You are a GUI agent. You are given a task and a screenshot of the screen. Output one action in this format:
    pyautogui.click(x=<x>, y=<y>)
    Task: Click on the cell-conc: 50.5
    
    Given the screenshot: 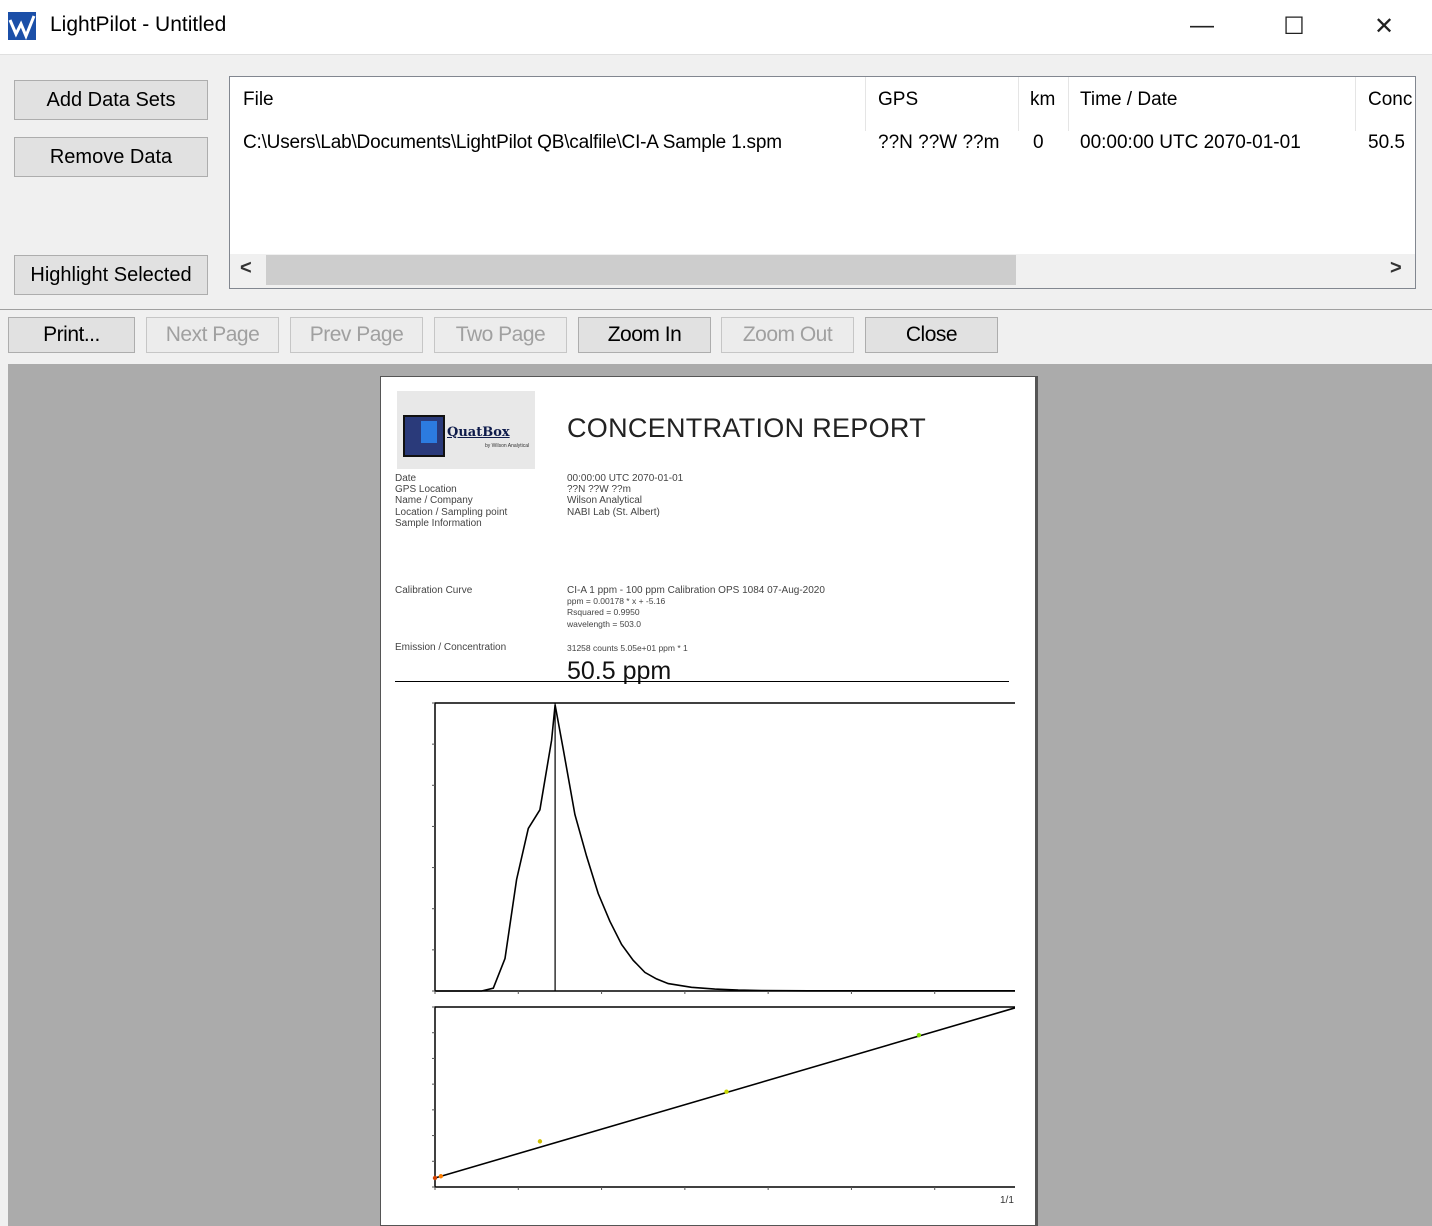 What is the action you would take?
    pyautogui.click(x=1386, y=142)
    